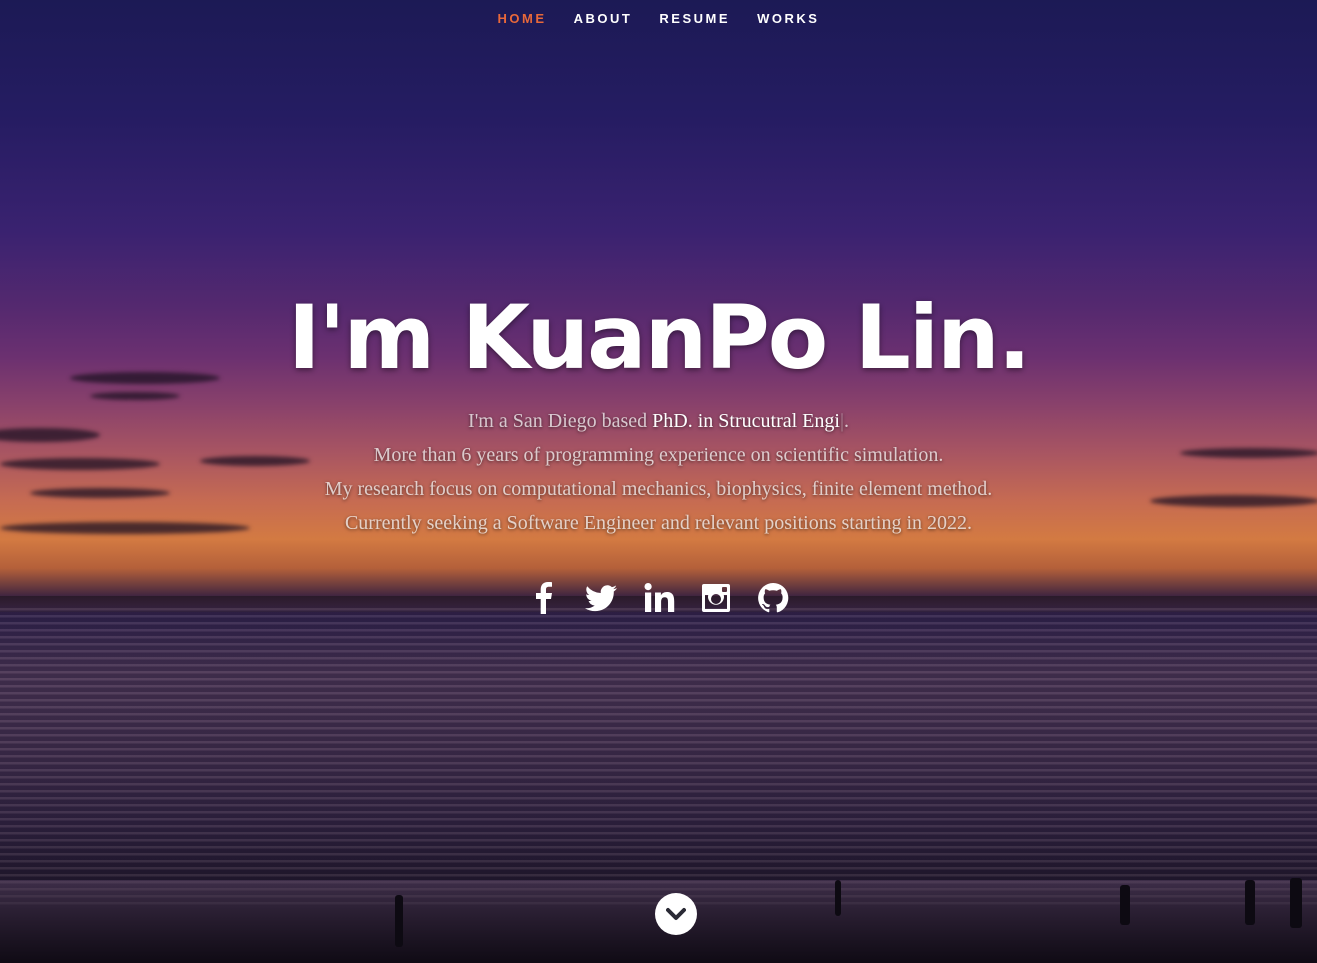 The width and height of the screenshot is (1317, 963). What do you see at coordinates (659, 337) in the screenshot?
I see `headline: I'm KuanPo Lin.` at bounding box center [659, 337].